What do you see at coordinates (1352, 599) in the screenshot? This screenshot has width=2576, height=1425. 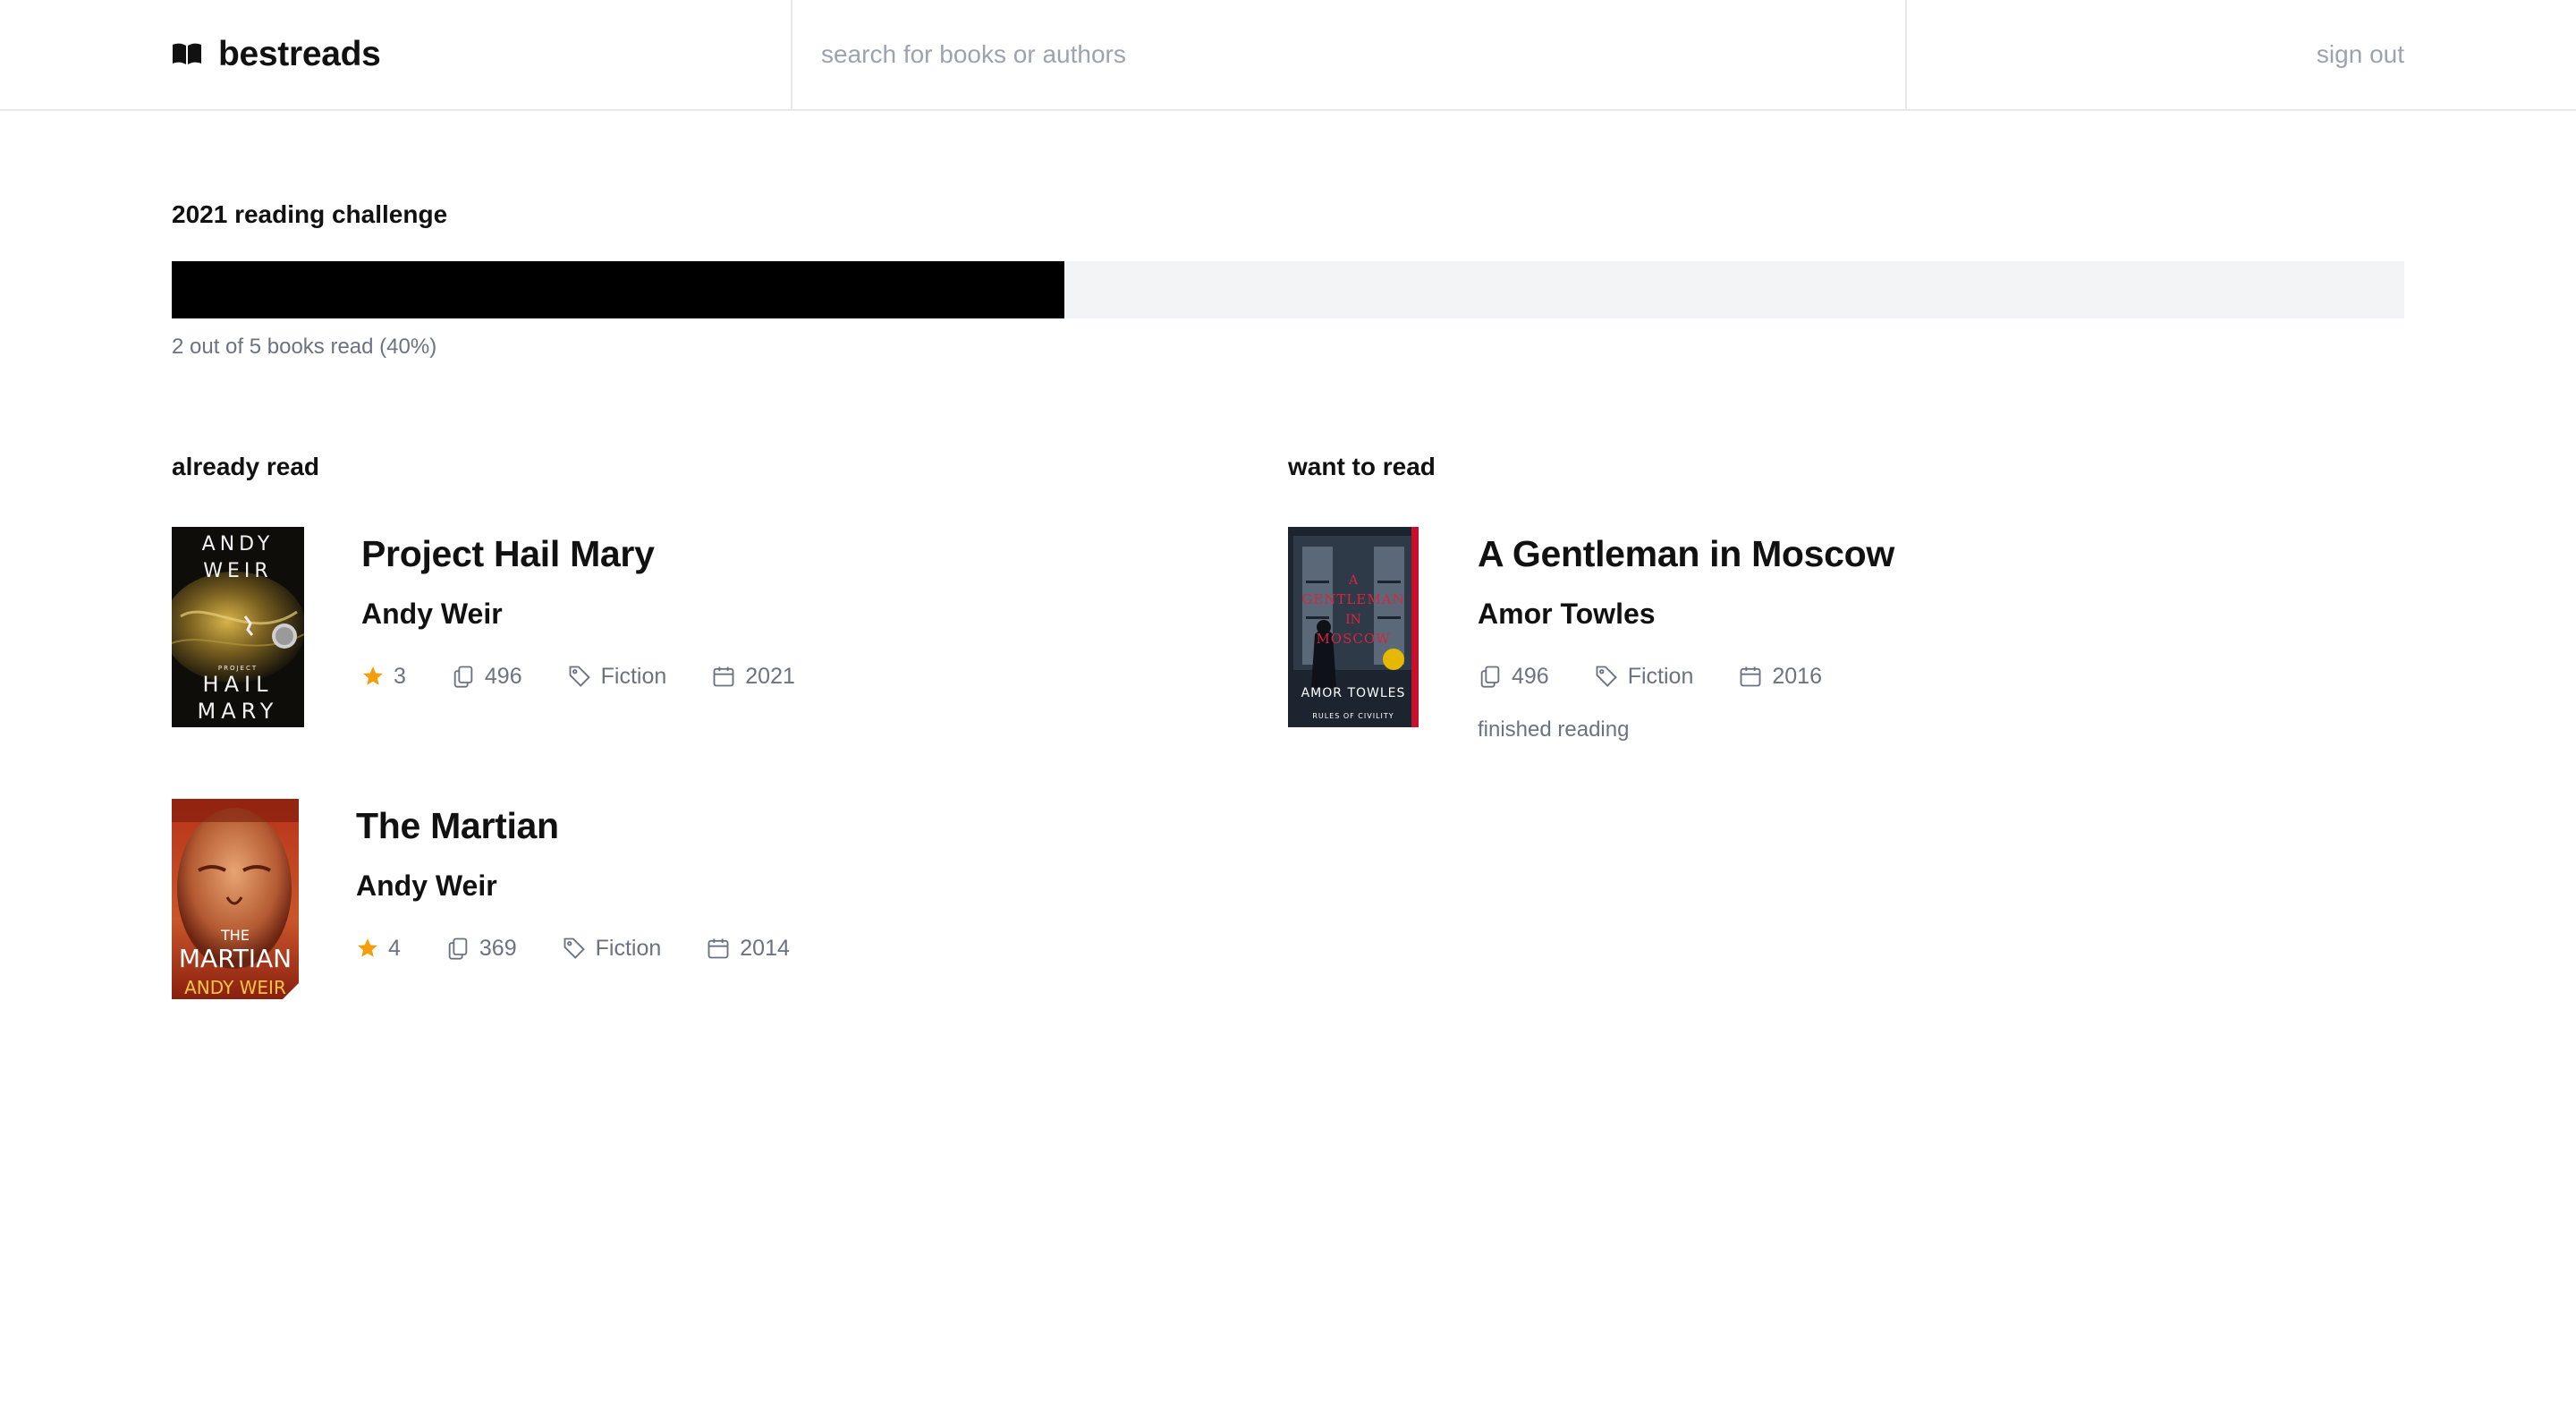 I see `cover-text: GENTLEMAN` at bounding box center [1352, 599].